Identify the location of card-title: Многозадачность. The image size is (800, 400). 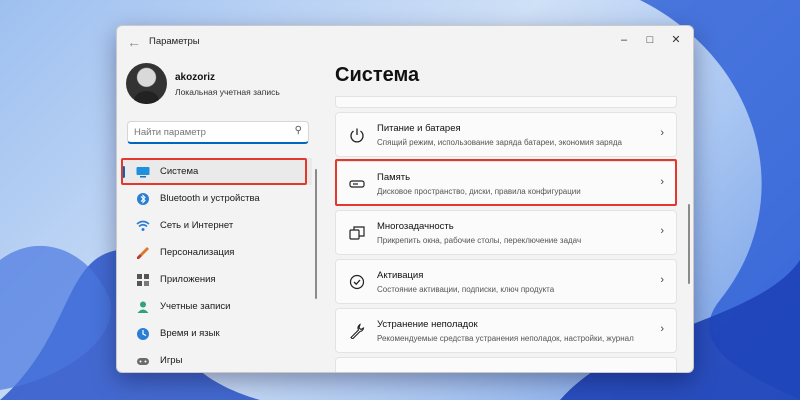
(415, 226).